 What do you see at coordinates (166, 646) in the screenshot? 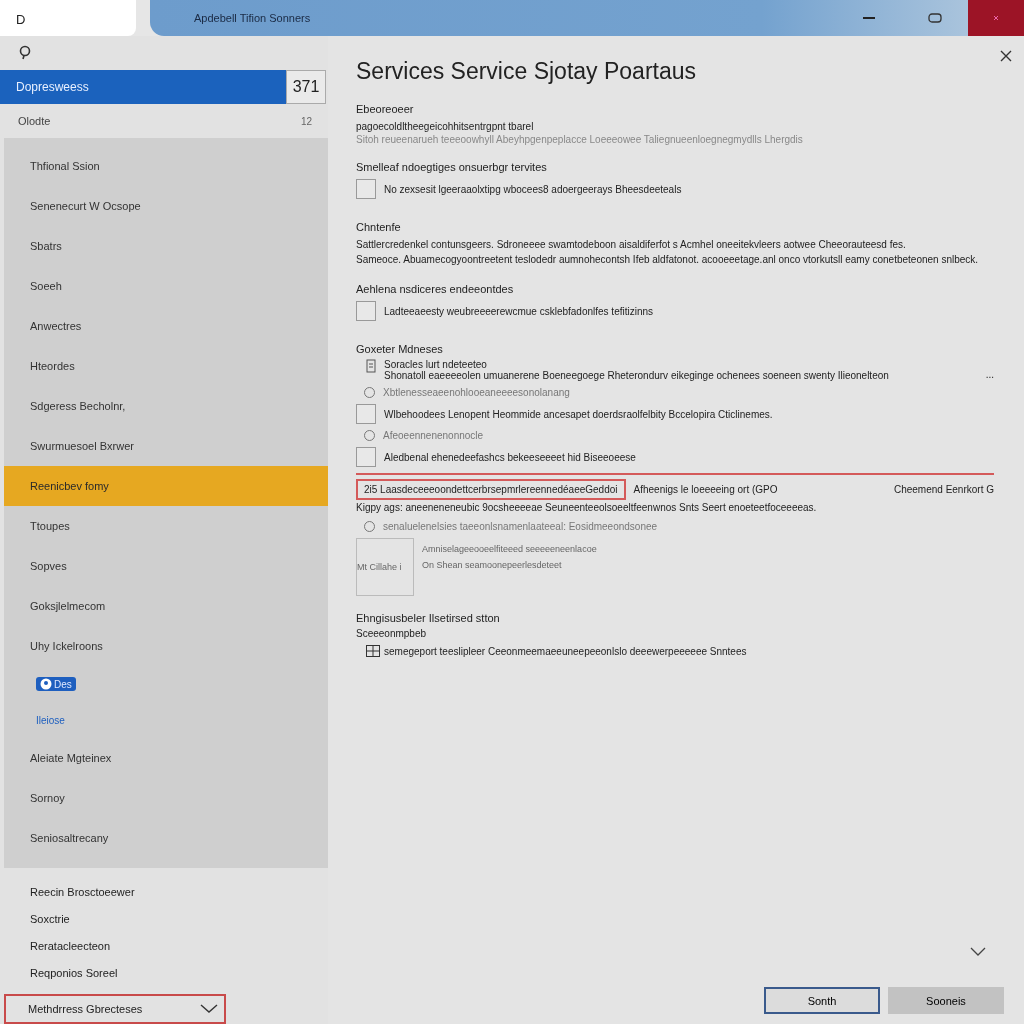
I see `sidebar-item: Uhy Ickelroons` at bounding box center [166, 646].